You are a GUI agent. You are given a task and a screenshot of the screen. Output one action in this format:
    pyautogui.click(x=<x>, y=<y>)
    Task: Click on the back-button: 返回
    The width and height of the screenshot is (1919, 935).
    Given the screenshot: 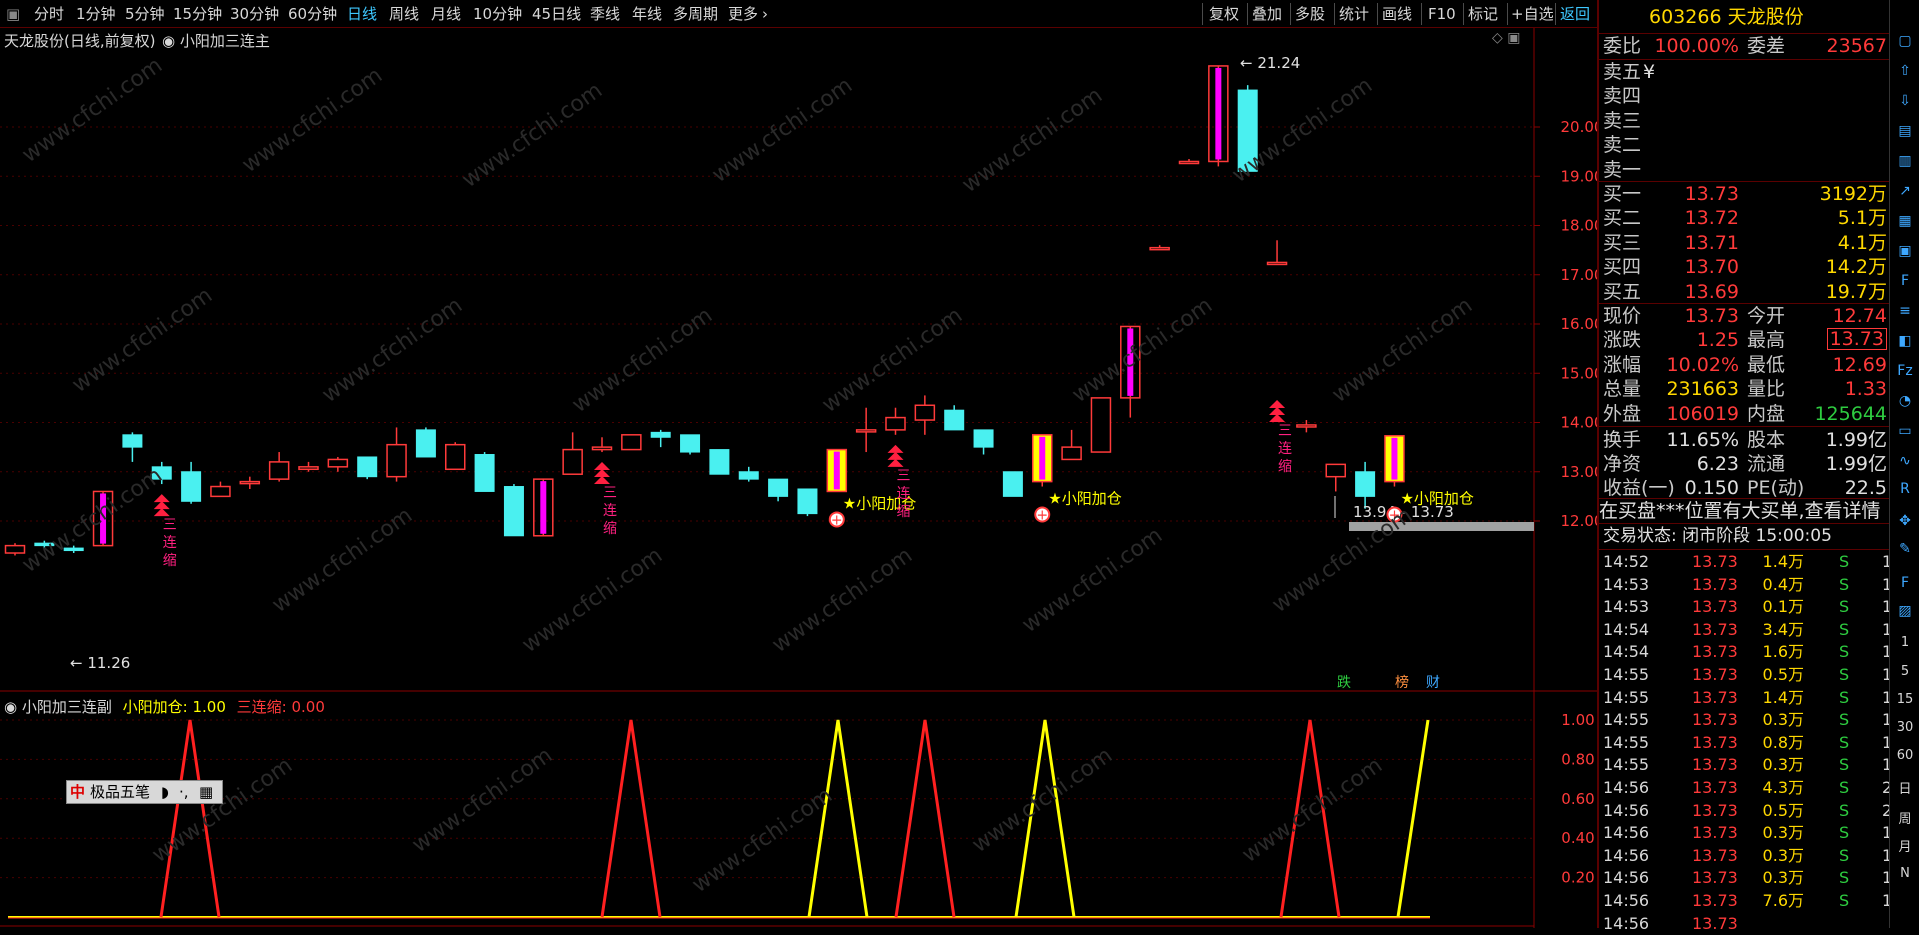 What is the action you would take?
    pyautogui.click(x=1575, y=14)
    